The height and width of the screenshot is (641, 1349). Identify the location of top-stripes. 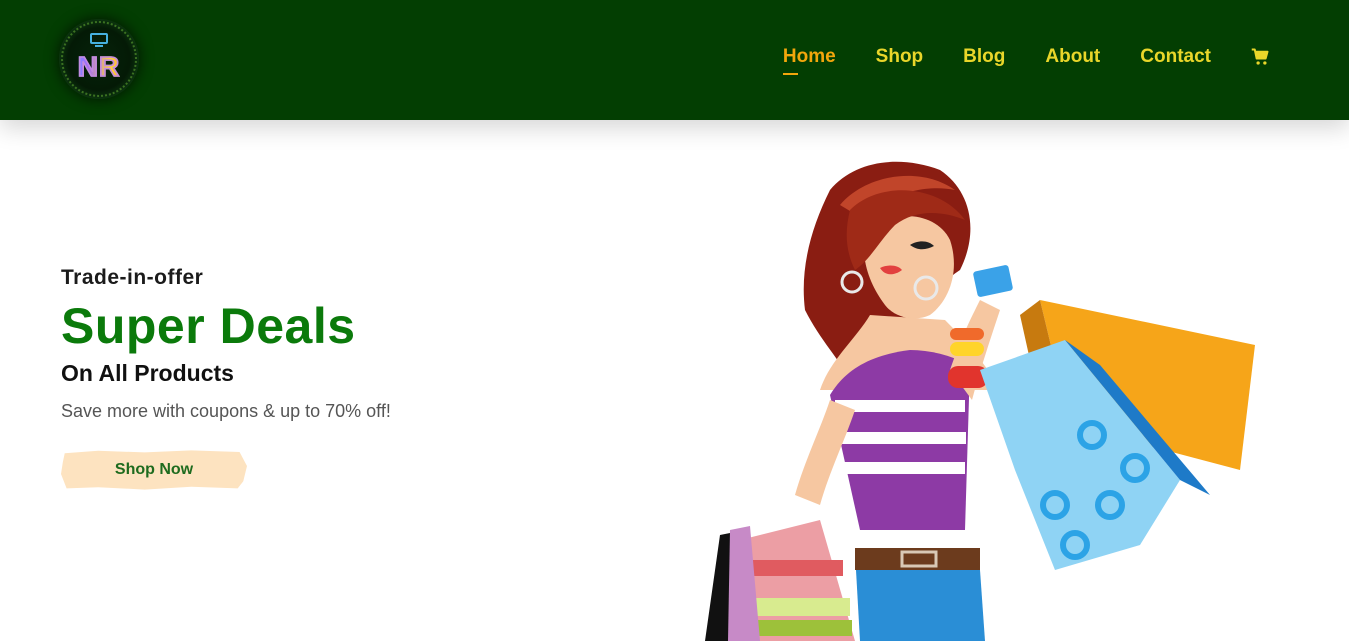
(900, 437).